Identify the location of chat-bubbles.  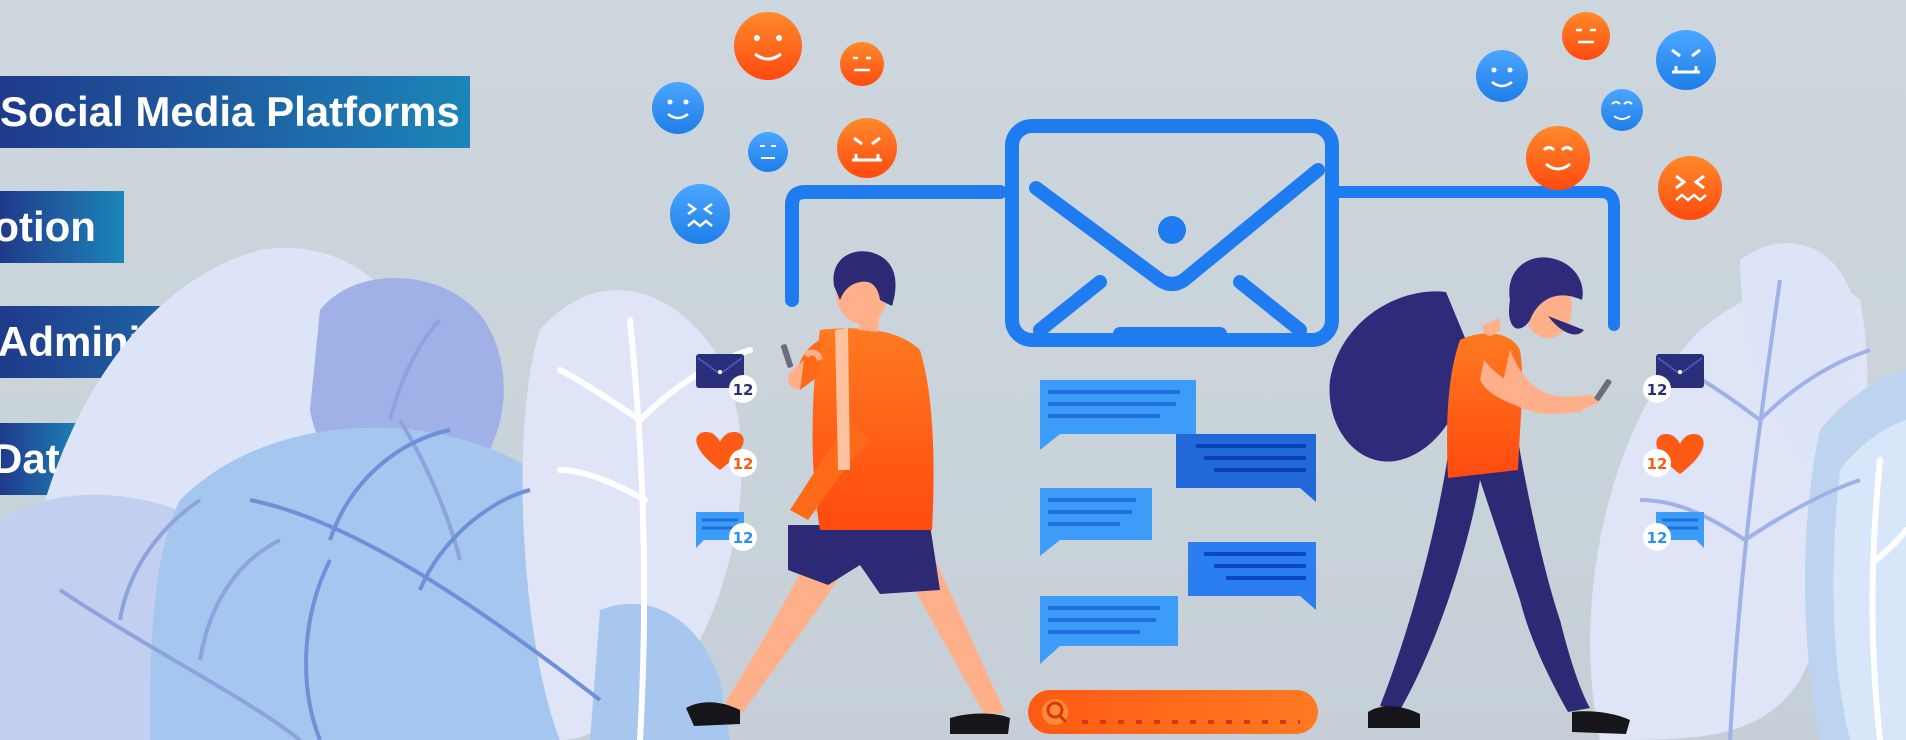
(1178, 522).